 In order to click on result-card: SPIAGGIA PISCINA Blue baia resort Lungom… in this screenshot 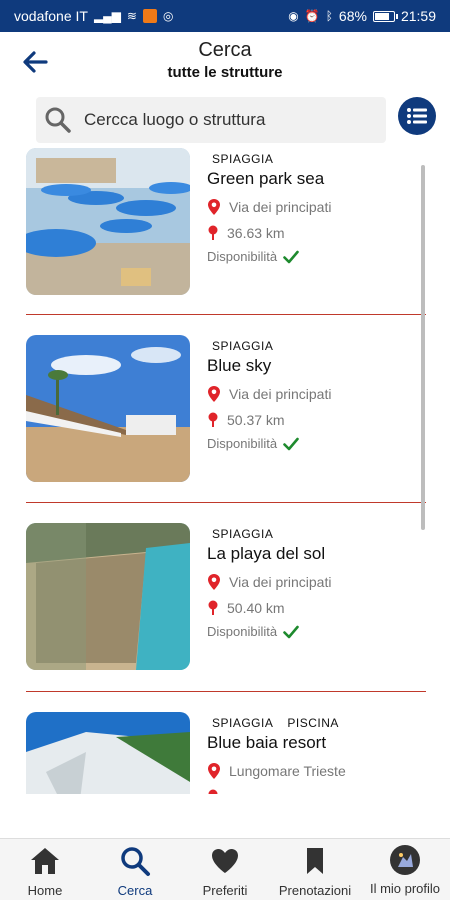, I will do `click(225, 753)`.